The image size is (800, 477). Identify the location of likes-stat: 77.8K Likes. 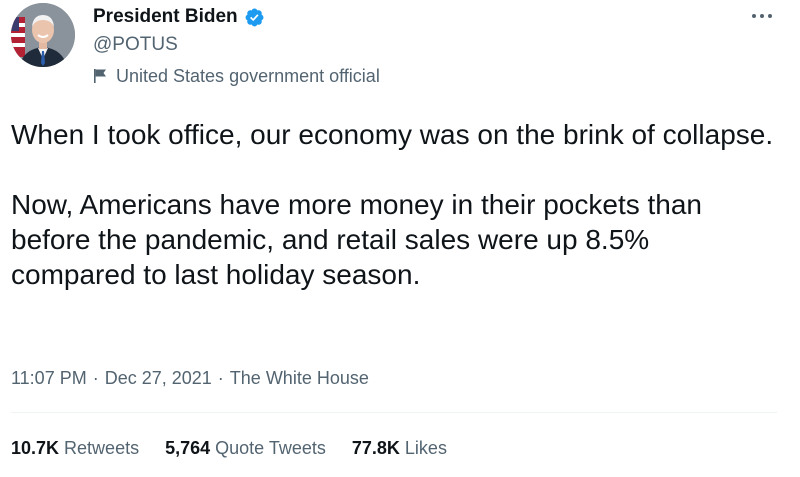
(399, 448).